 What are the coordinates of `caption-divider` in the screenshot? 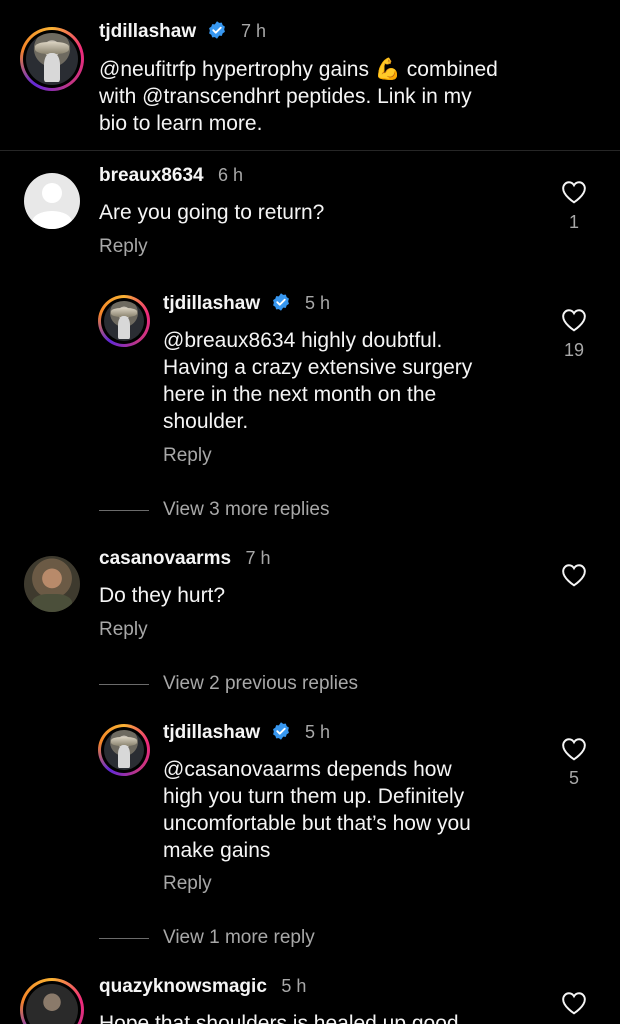 It's located at (310, 150).